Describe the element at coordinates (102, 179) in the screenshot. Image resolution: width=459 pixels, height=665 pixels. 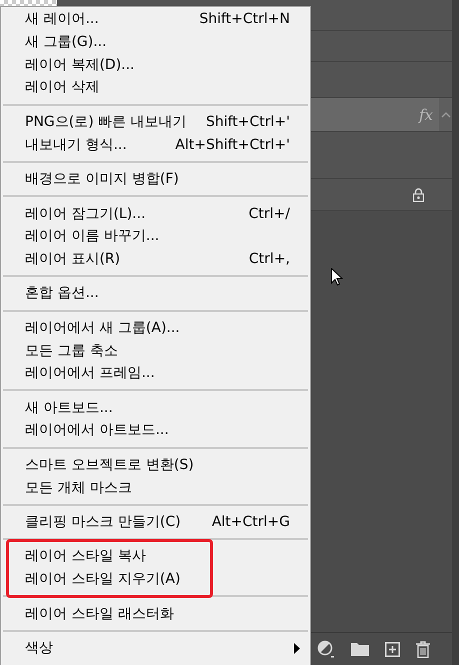
I see `menu-item-label: 배경으로 이미지 병합(F)` at that location.